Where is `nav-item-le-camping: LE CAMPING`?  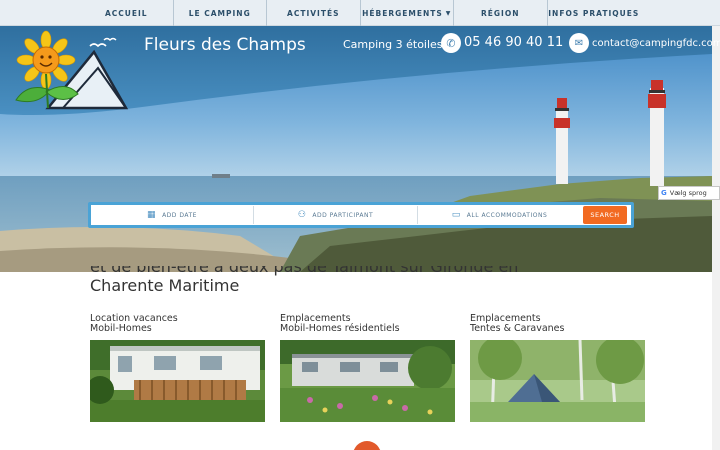 nav-item-le-camping: LE CAMPING is located at coordinates (220, 13).